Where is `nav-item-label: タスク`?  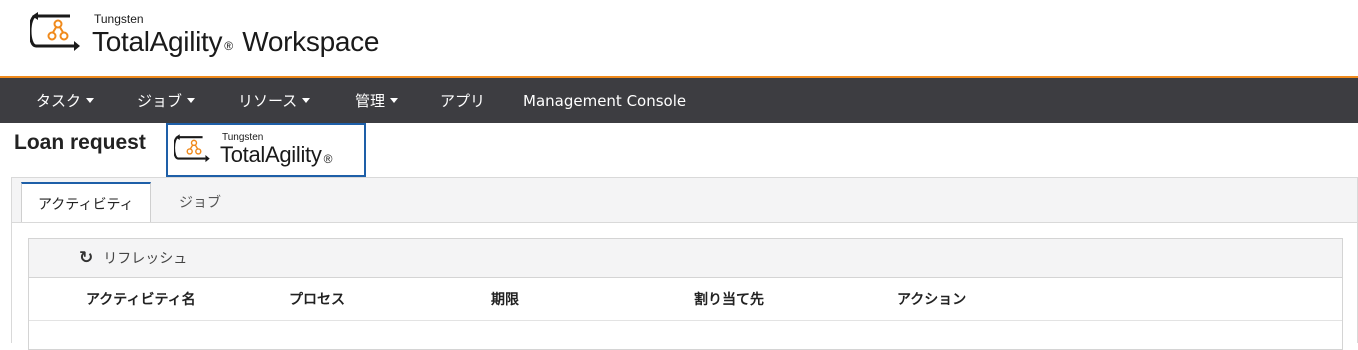
nav-item-label: タスク is located at coordinates (59, 101).